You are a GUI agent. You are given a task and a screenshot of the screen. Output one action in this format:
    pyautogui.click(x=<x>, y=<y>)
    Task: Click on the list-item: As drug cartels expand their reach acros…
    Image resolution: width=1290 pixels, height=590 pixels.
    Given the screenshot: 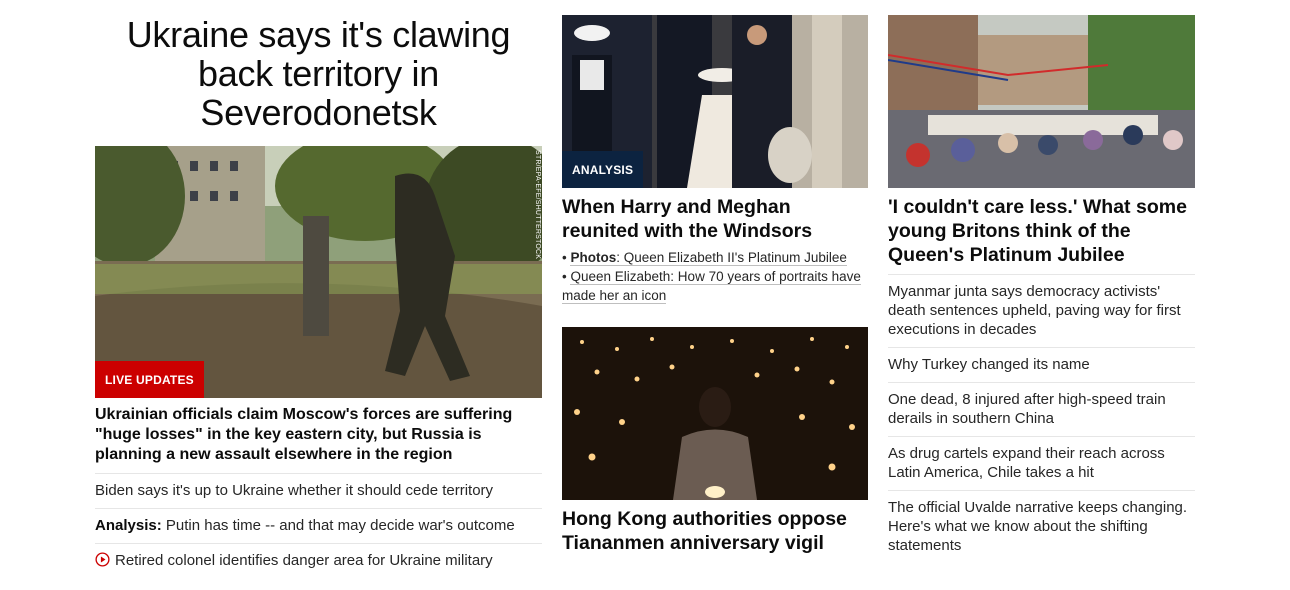 What is the action you would take?
    pyautogui.click(x=1041, y=463)
    